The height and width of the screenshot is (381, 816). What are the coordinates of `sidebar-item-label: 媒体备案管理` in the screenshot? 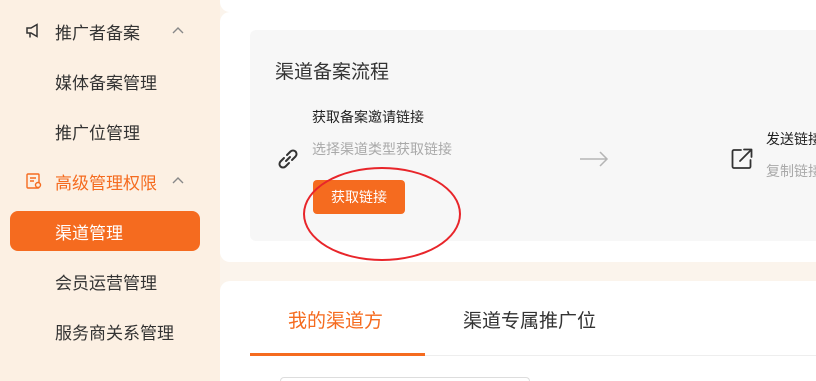 It's located at (106, 83).